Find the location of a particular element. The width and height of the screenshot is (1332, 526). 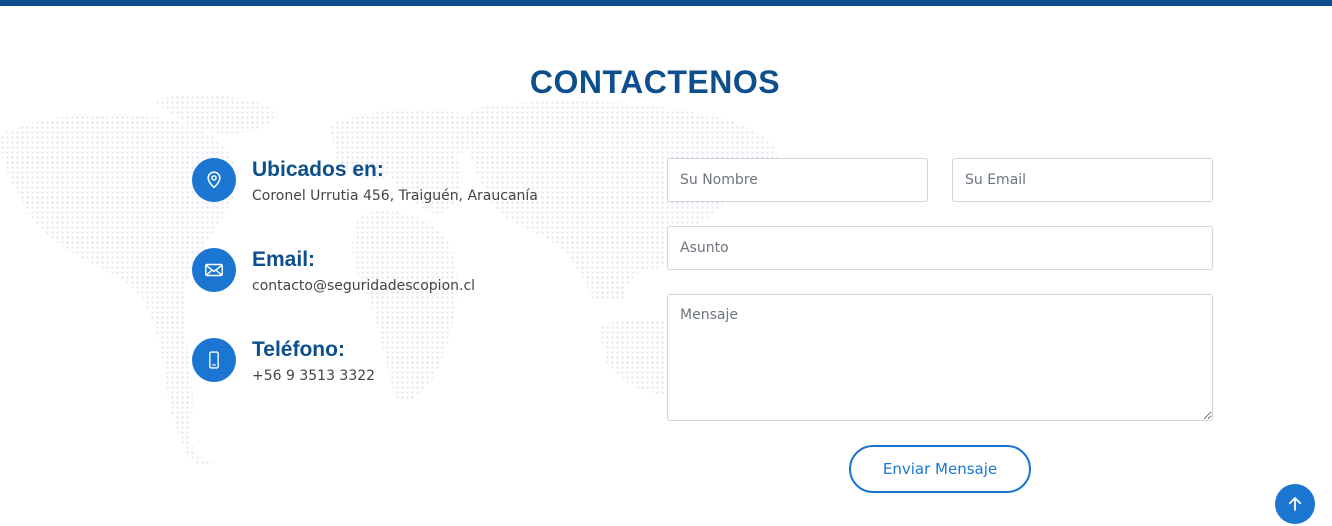

phone-value: +56 9 3513 3322 is located at coordinates (314, 376).